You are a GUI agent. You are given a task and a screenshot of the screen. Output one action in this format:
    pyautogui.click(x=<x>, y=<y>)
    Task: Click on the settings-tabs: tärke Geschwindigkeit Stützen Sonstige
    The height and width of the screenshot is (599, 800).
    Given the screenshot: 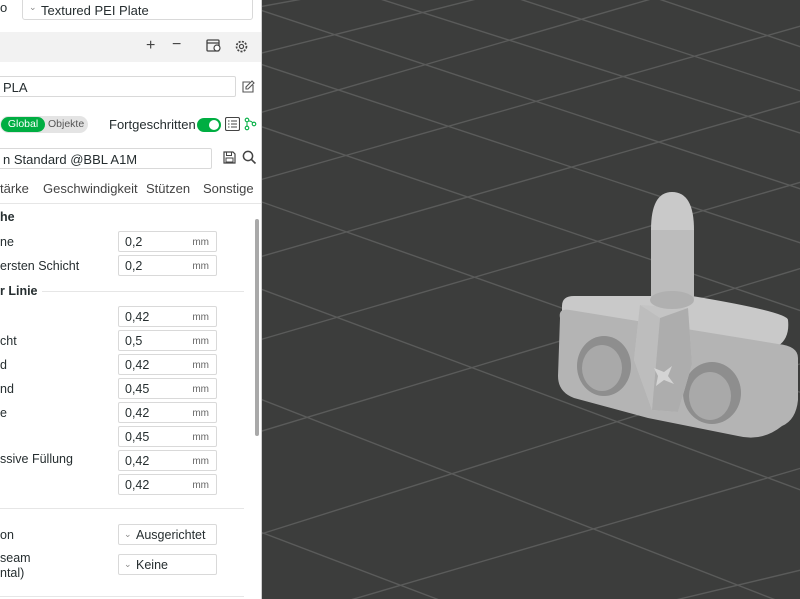 What is the action you would take?
    pyautogui.click(x=131, y=191)
    